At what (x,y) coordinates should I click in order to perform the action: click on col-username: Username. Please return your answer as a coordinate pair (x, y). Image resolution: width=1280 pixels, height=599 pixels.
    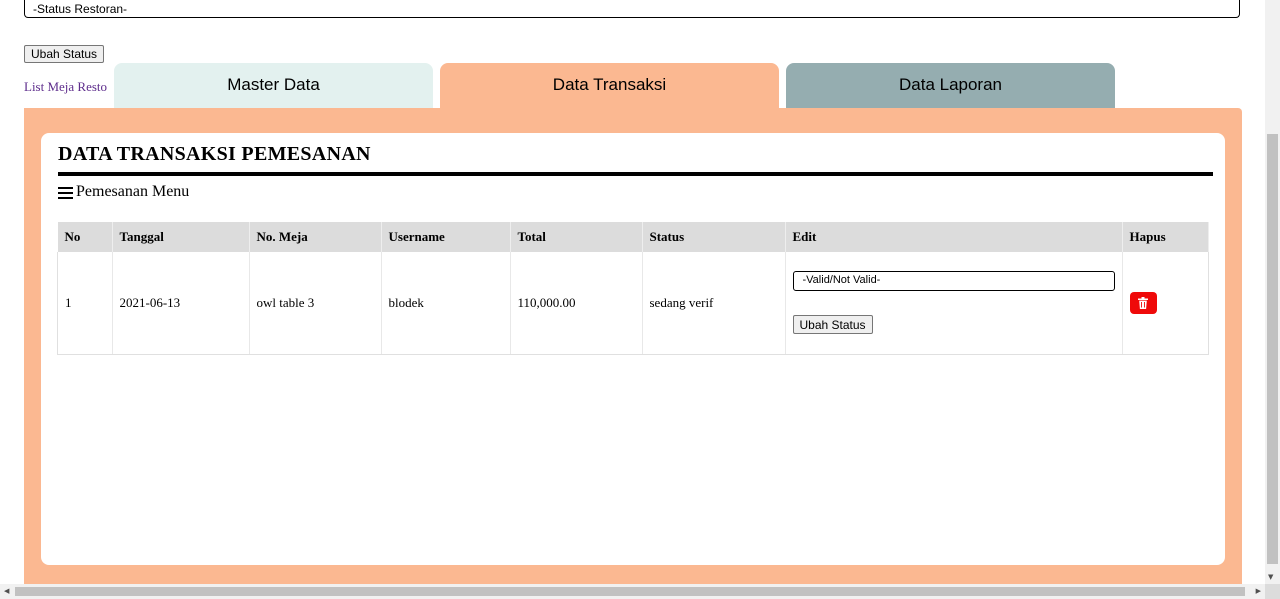
    Looking at the image, I should click on (446, 237).